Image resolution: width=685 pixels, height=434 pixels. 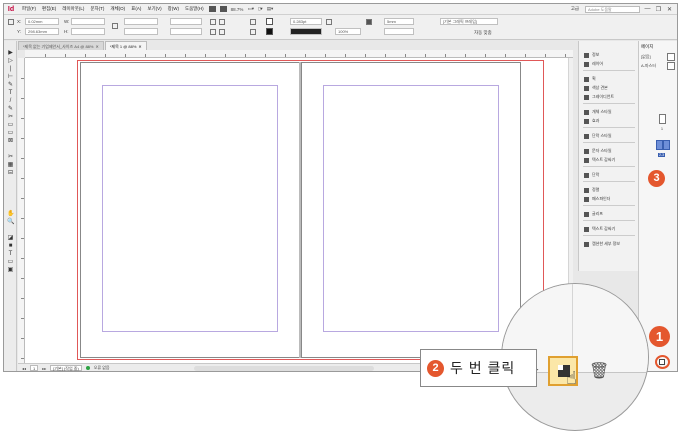 What do you see at coordinates (10, 101) in the screenshot?
I see `line-tool-icon: /` at bounding box center [10, 101].